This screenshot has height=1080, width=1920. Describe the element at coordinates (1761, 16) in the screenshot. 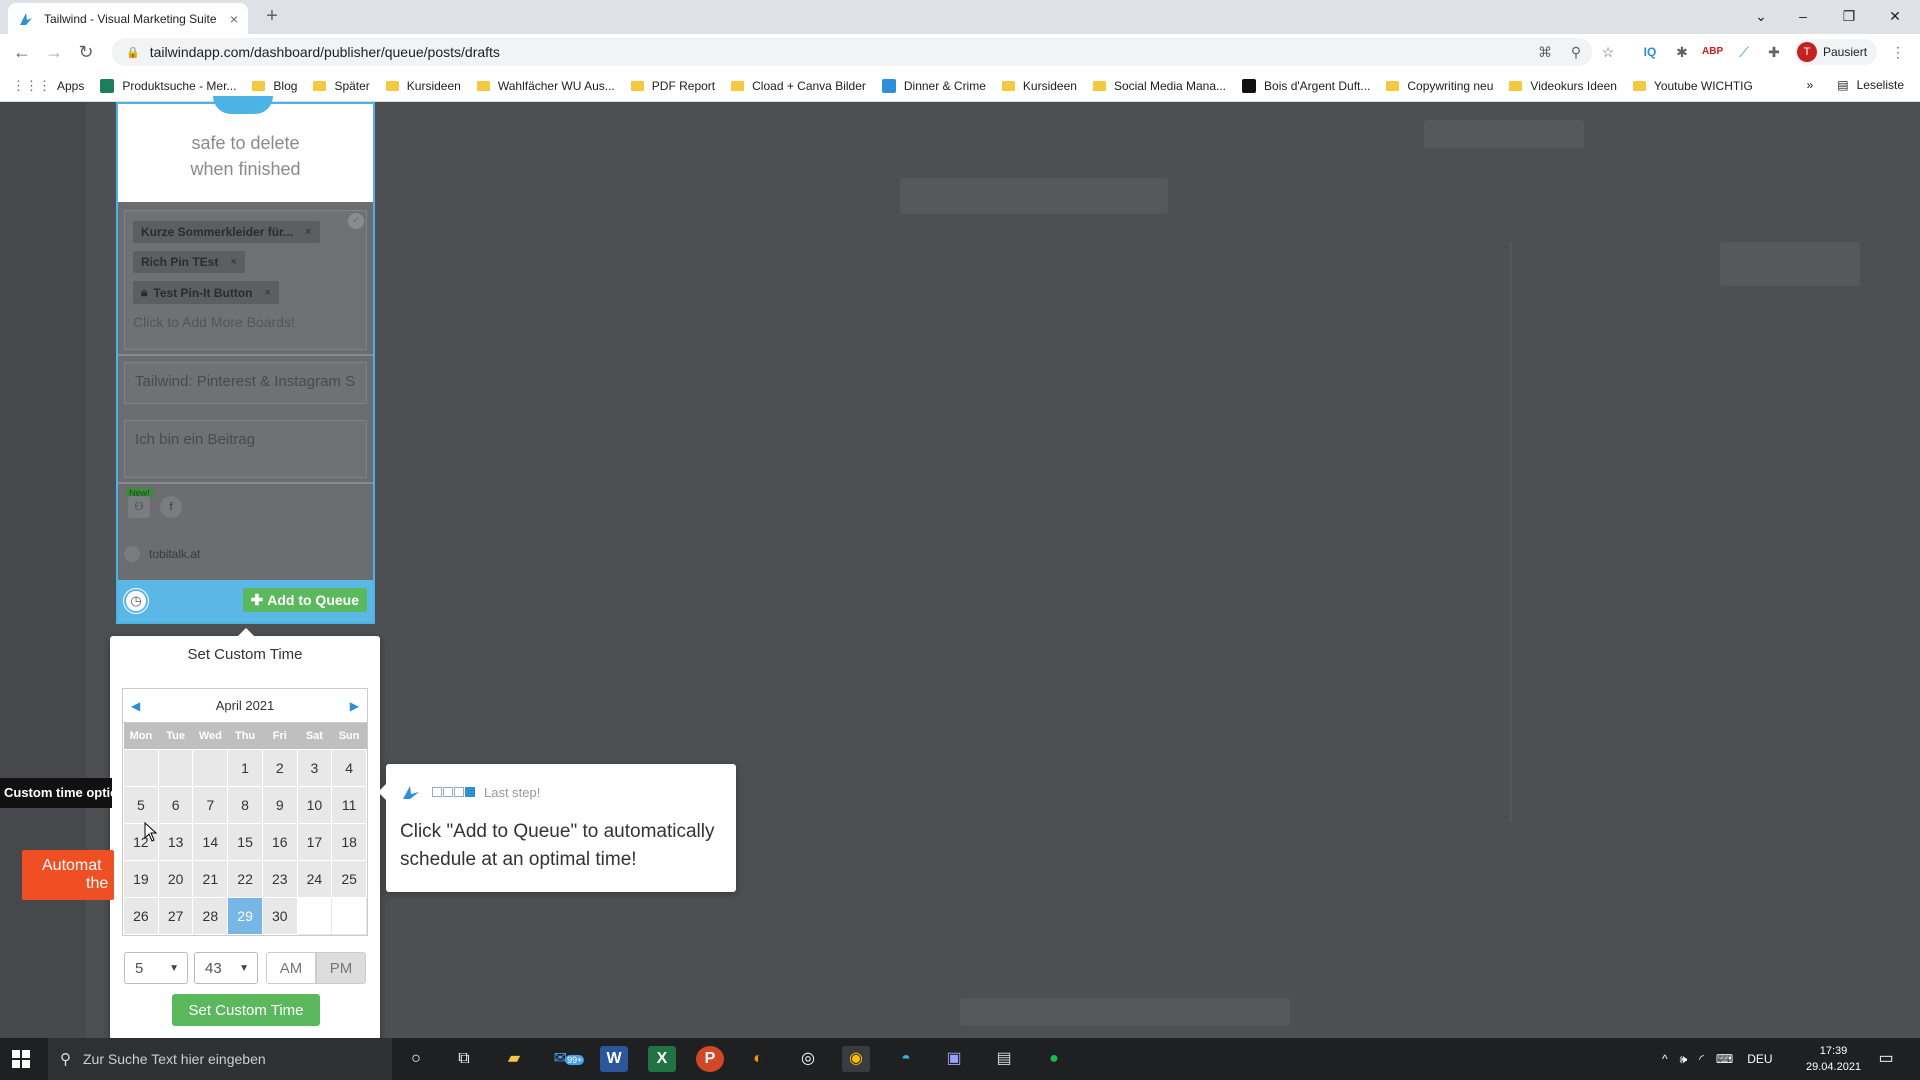

I see `chrome-menu-icon: ⌄` at that location.